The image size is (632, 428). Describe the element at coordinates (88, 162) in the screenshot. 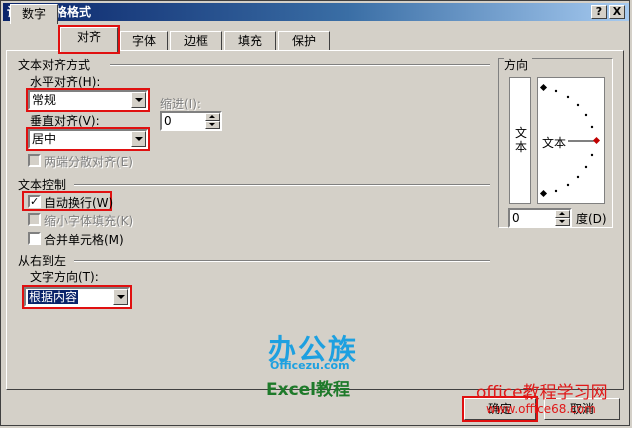

I see `justify-distributed-label: 两端分散对齐(E)` at that location.